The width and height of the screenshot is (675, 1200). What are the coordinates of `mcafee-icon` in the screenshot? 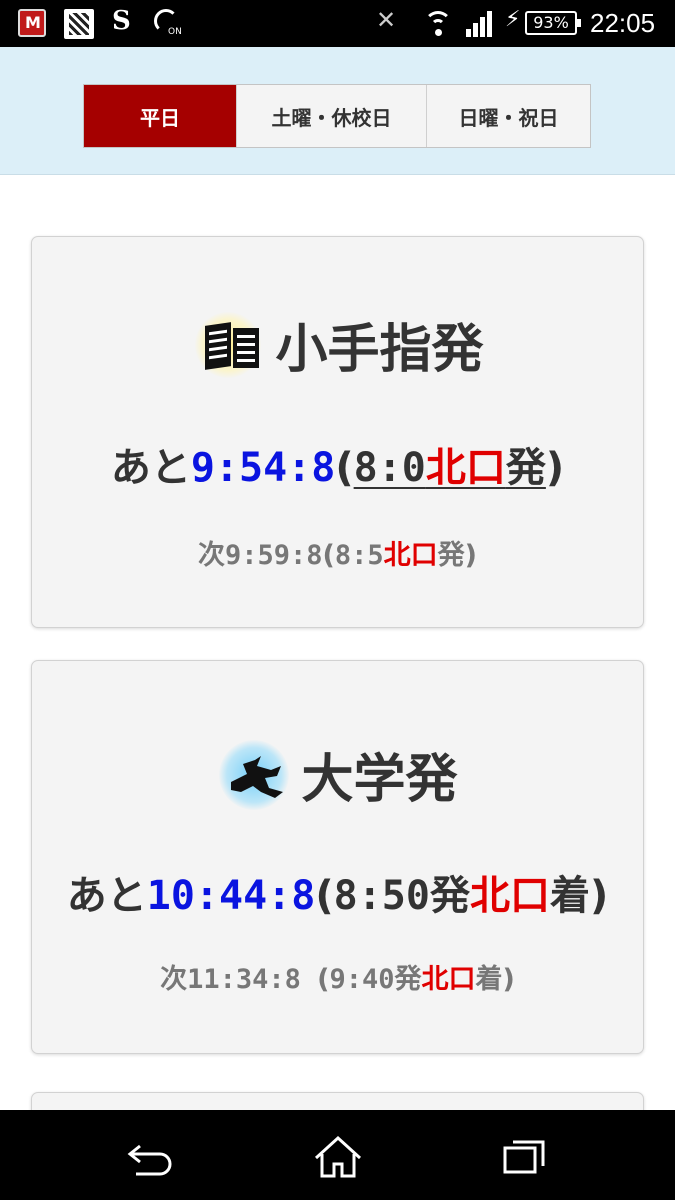 It's located at (32, 23).